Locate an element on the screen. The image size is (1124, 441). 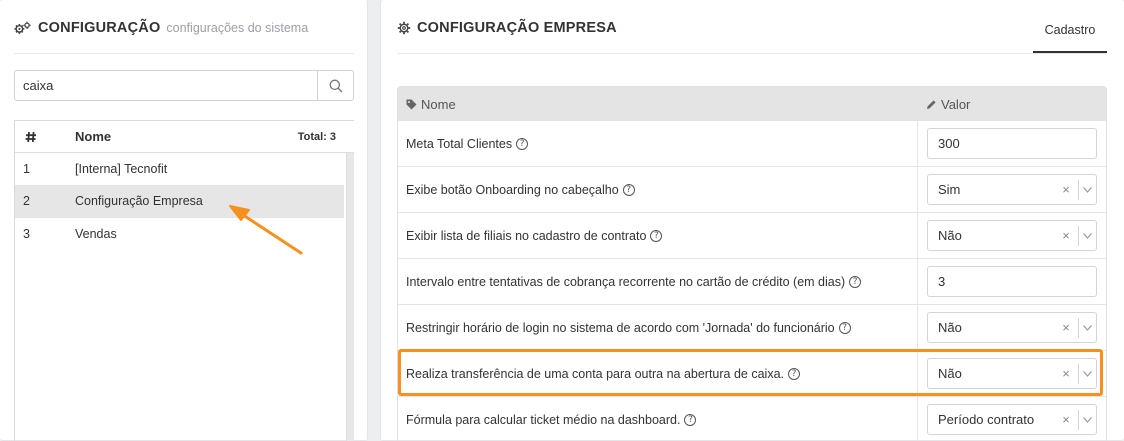
pencil-icon is located at coordinates (931, 104).